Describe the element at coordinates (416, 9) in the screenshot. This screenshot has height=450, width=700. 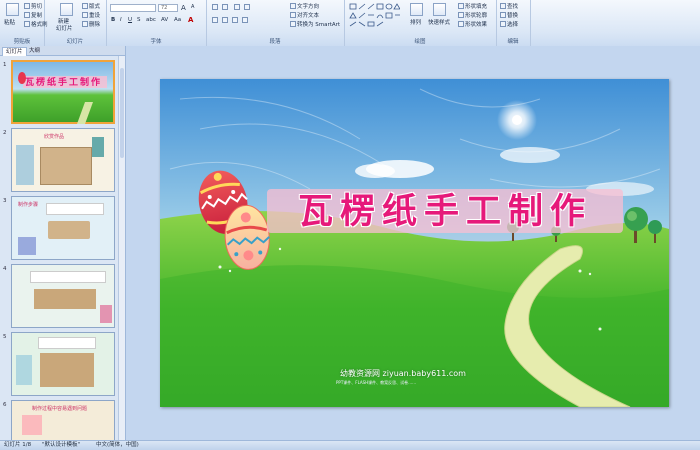
I see `arrange-icon` at that location.